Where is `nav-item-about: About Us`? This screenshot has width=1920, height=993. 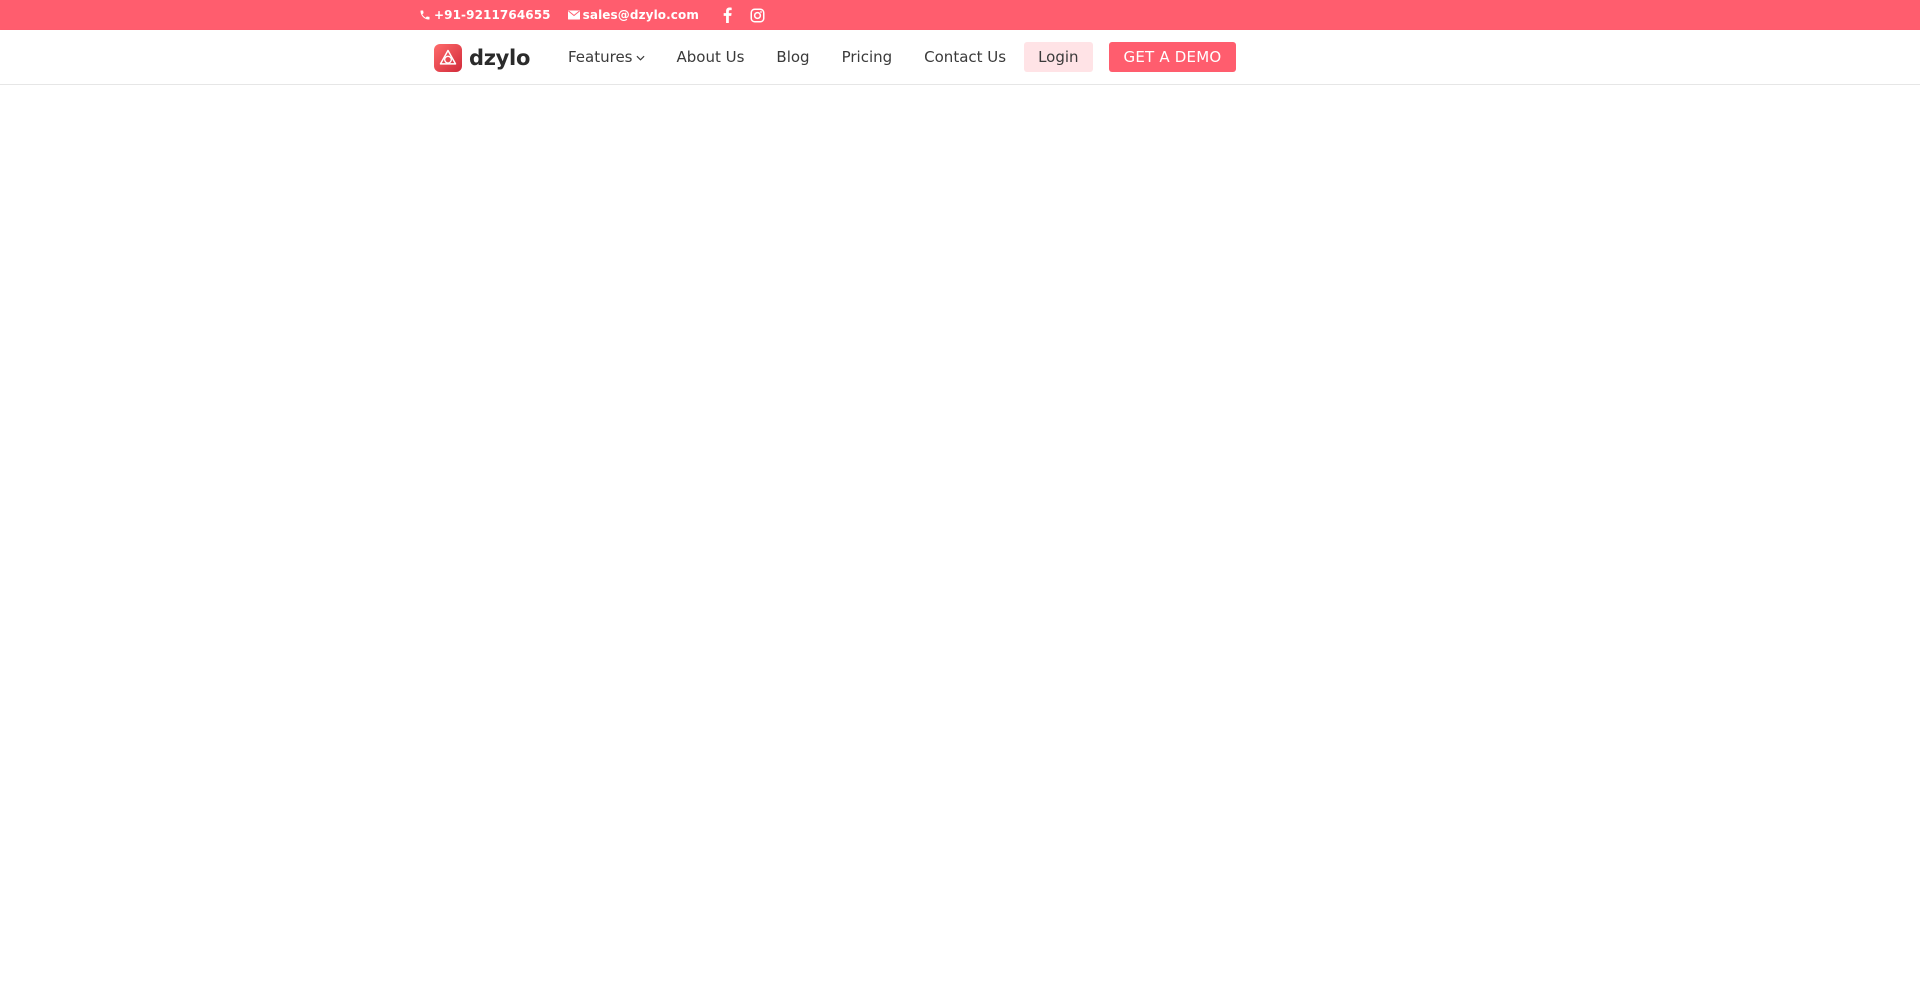 nav-item-about: About Us is located at coordinates (711, 57).